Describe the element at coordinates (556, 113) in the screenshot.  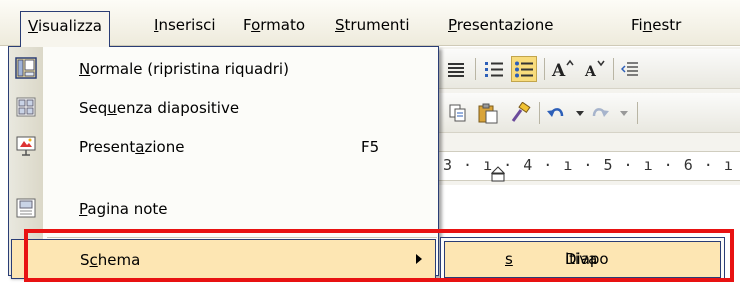
I see `undo-icon` at that location.